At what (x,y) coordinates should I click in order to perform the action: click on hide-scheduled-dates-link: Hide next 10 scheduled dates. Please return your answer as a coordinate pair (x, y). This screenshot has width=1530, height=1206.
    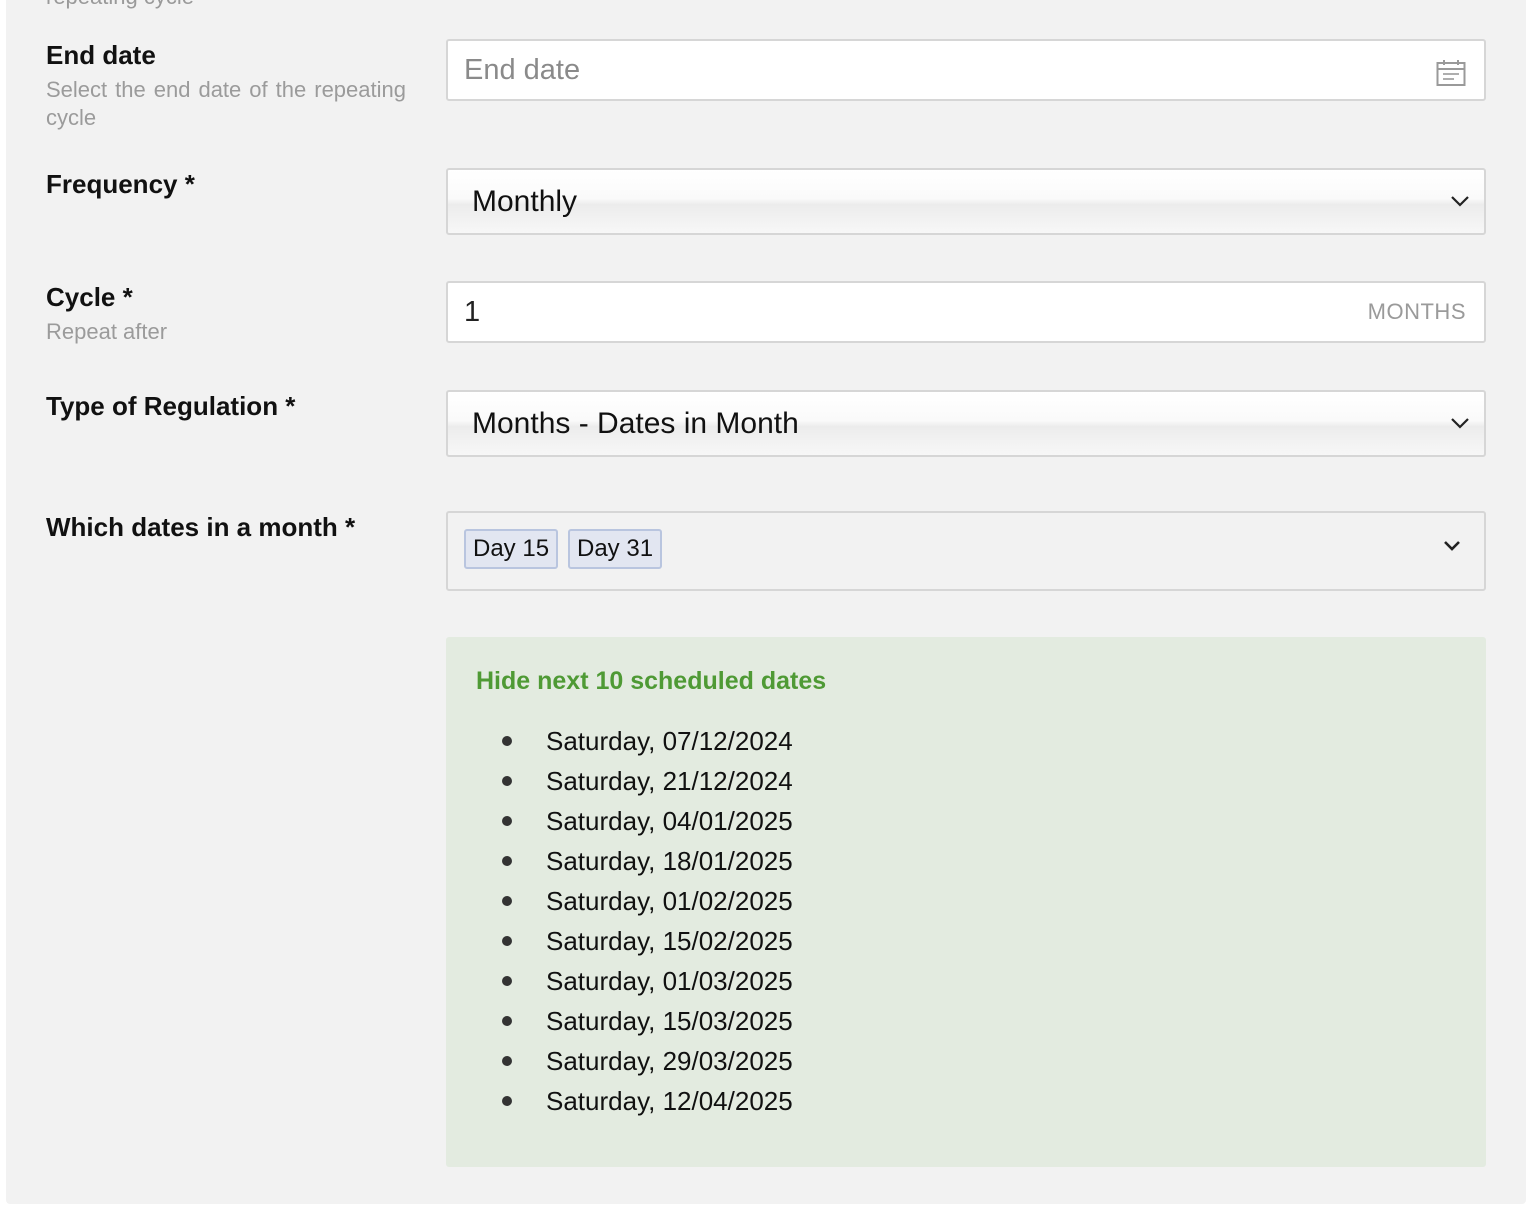
    Looking at the image, I should click on (651, 681).